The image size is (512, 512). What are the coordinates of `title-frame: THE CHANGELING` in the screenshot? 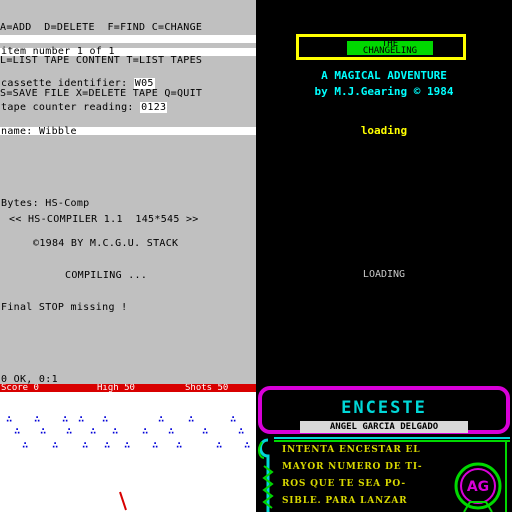 It's located at (381, 47).